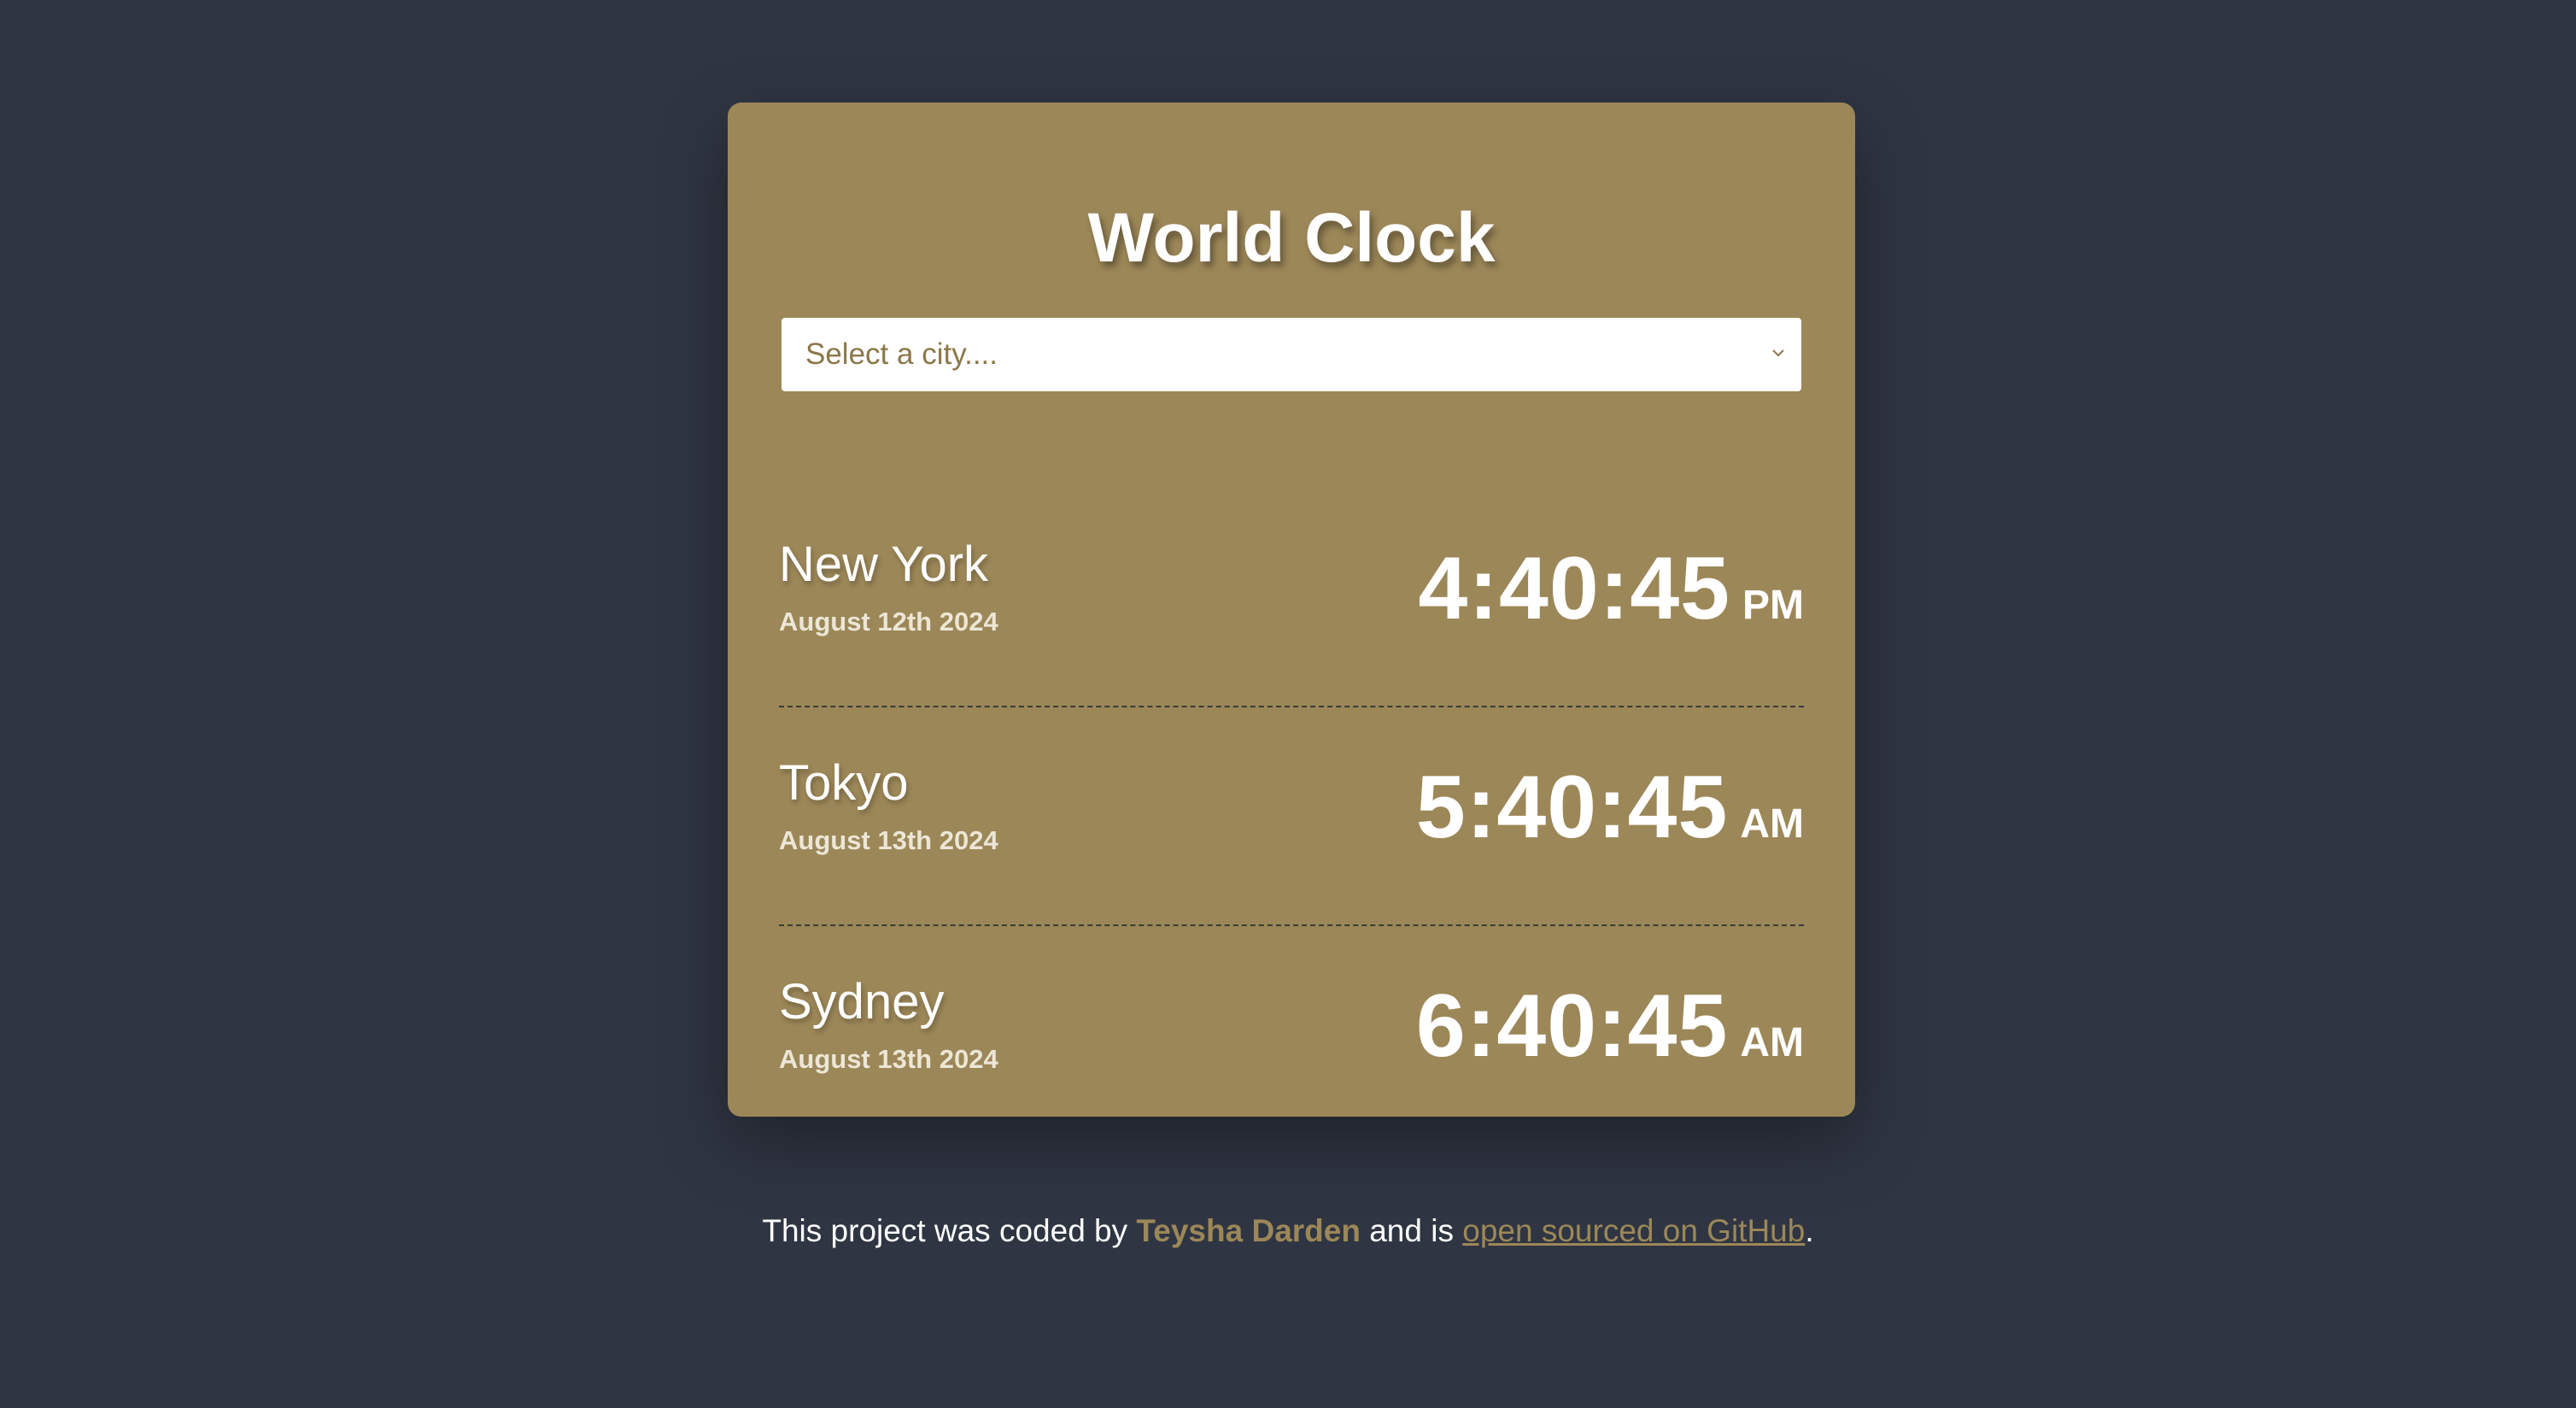  What do you see at coordinates (1291, 598) in the screenshot?
I see `city-row-new-york: New York August 12th 2024 4:40:45 PM` at bounding box center [1291, 598].